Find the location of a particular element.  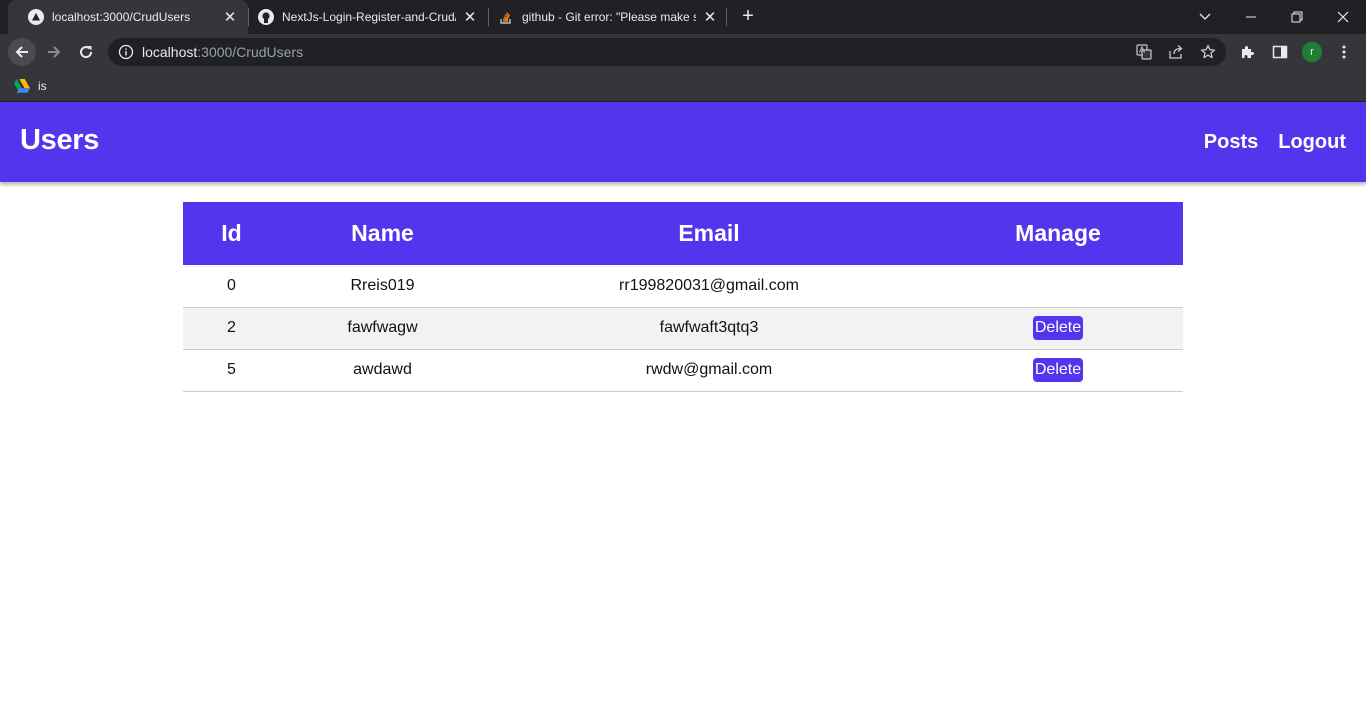

bookmark-item: is is located at coordinates (30, 86).